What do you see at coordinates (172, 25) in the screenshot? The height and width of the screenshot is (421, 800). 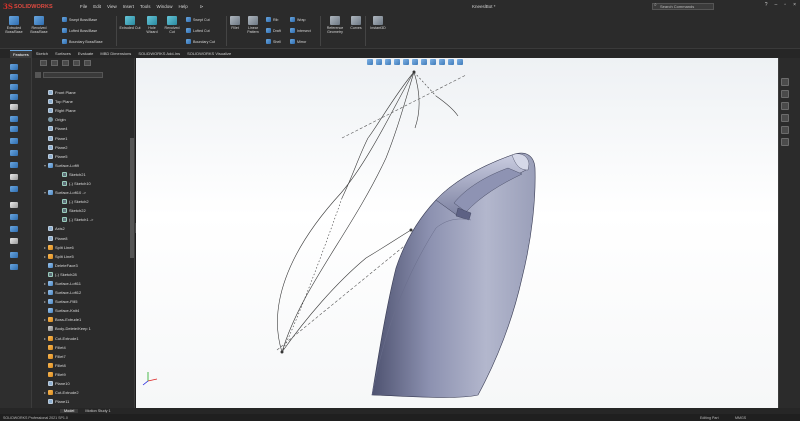 I see `revolved-cut-button: Revolved Cut` at bounding box center [172, 25].